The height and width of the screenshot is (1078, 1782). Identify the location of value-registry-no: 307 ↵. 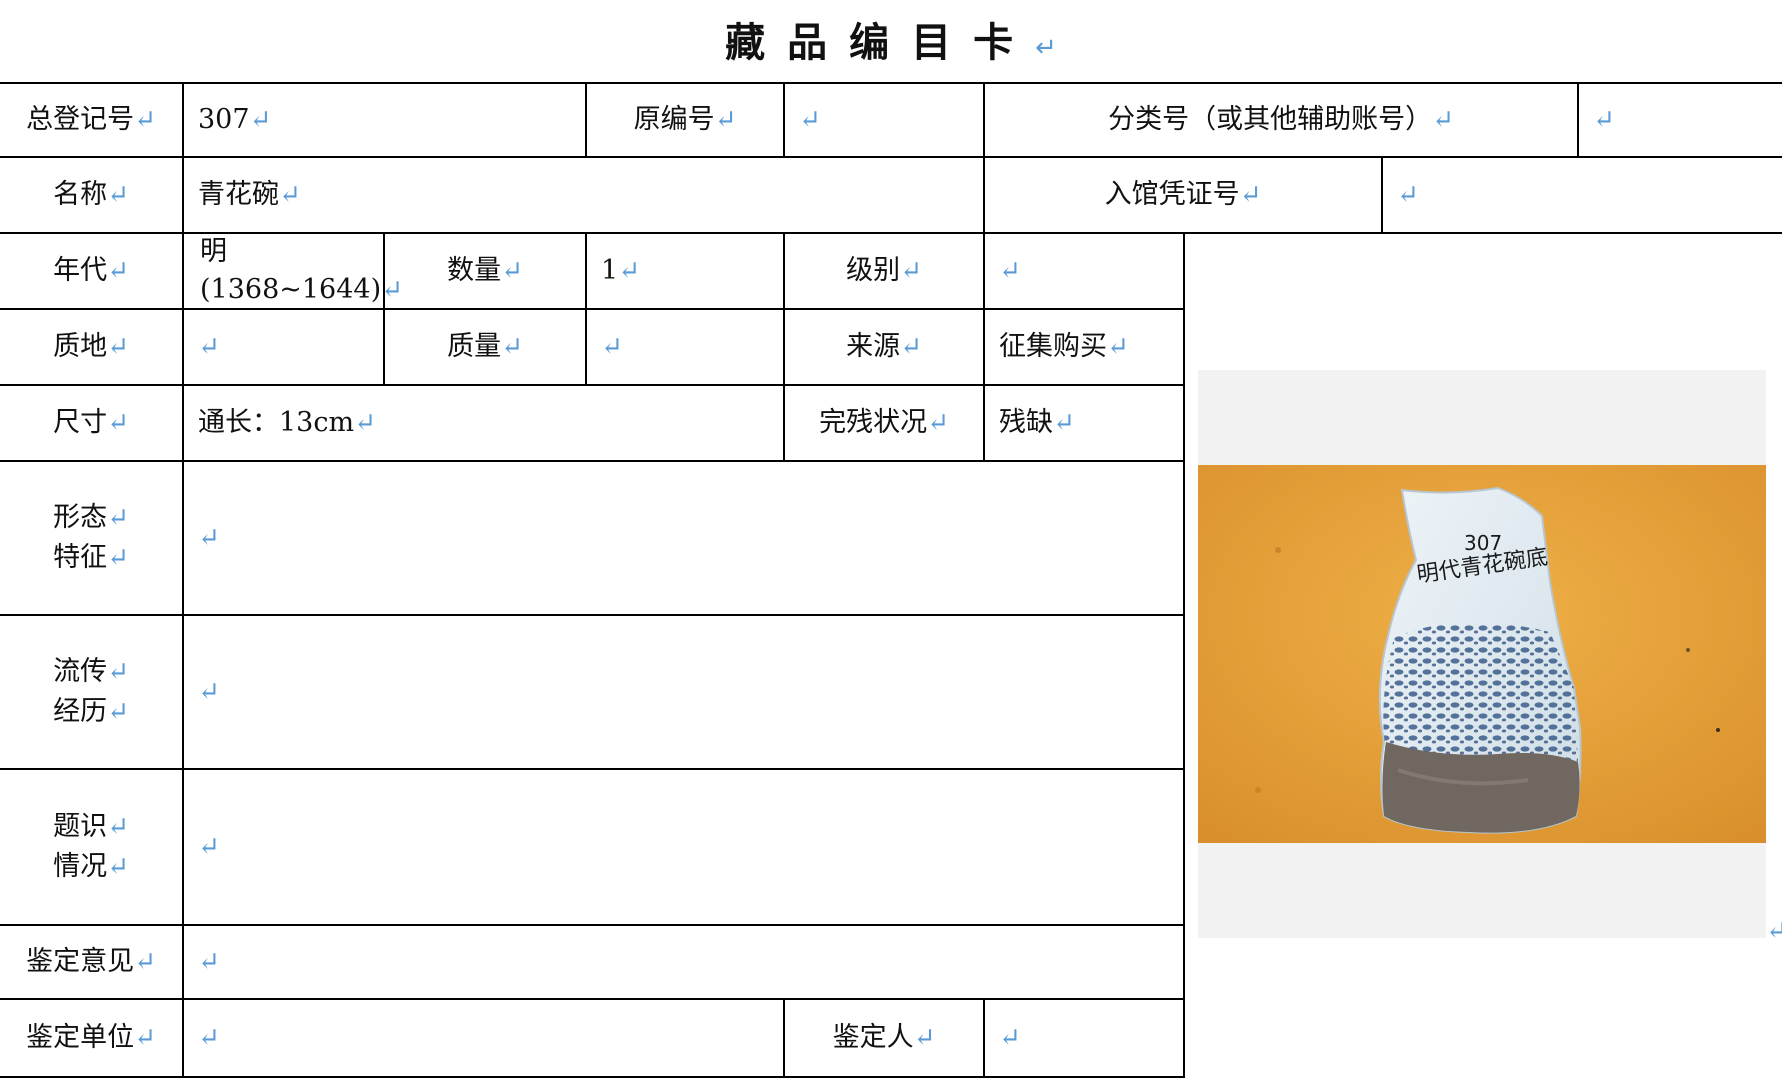
(384, 120).